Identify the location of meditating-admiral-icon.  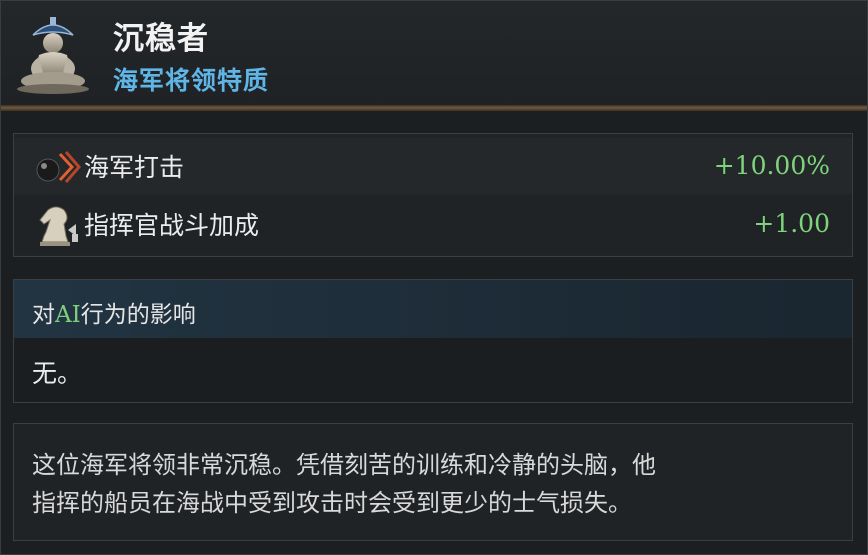
(53, 55).